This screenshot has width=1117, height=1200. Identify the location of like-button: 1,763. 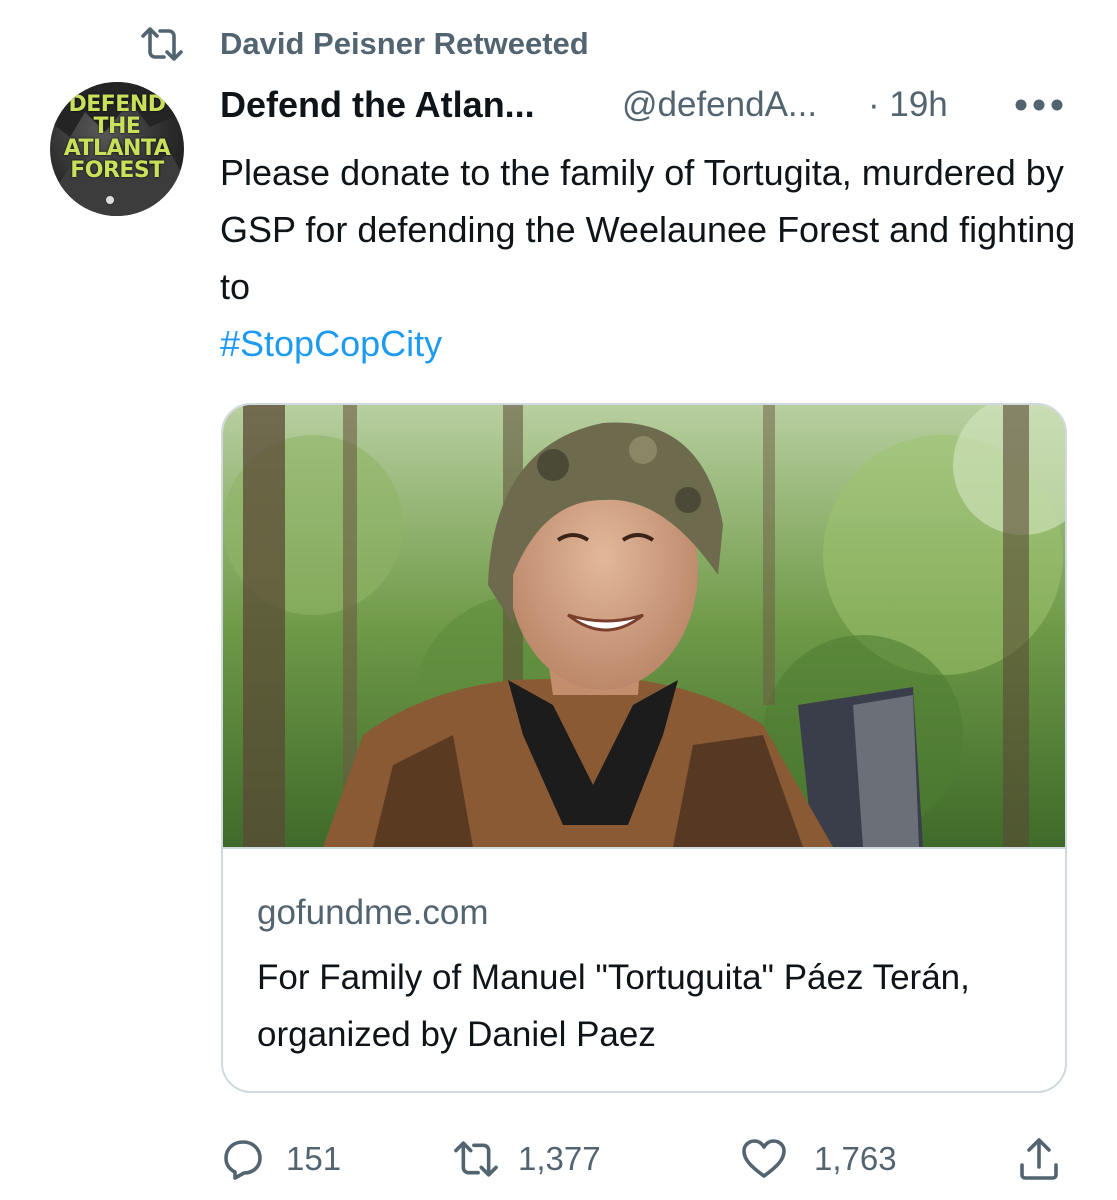
(818, 1159).